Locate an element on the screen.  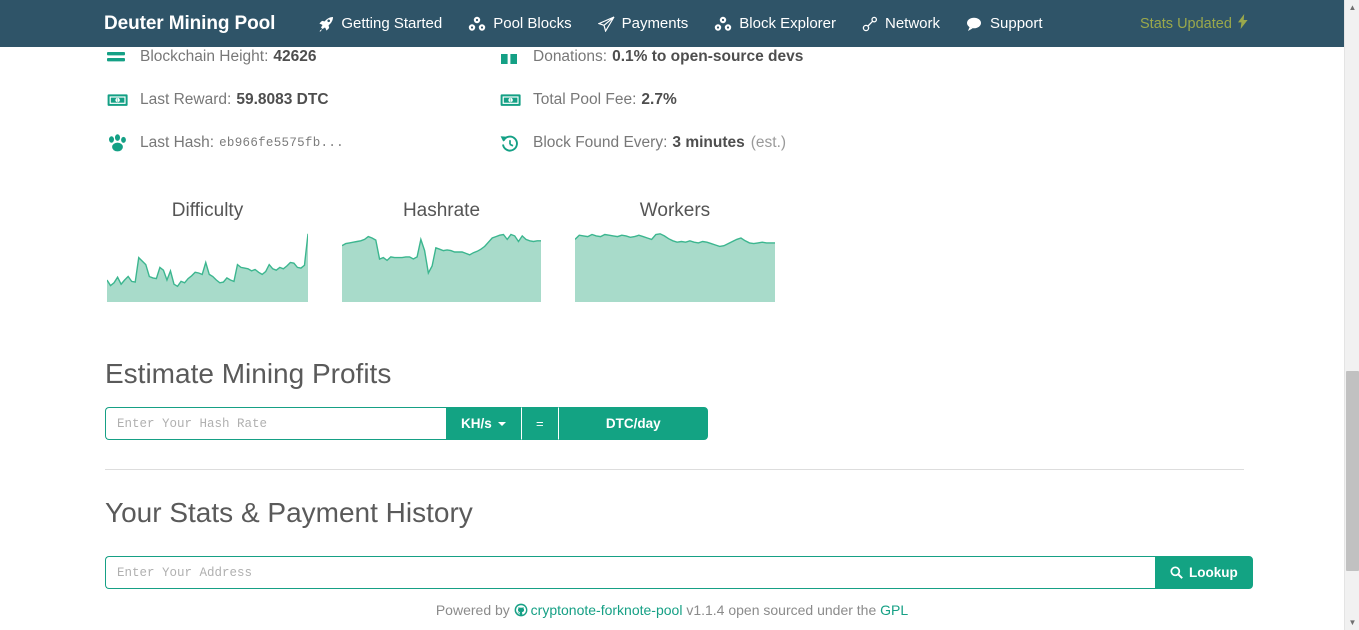
brand-title: Deuter Mining Pool is located at coordinates (189, 24).